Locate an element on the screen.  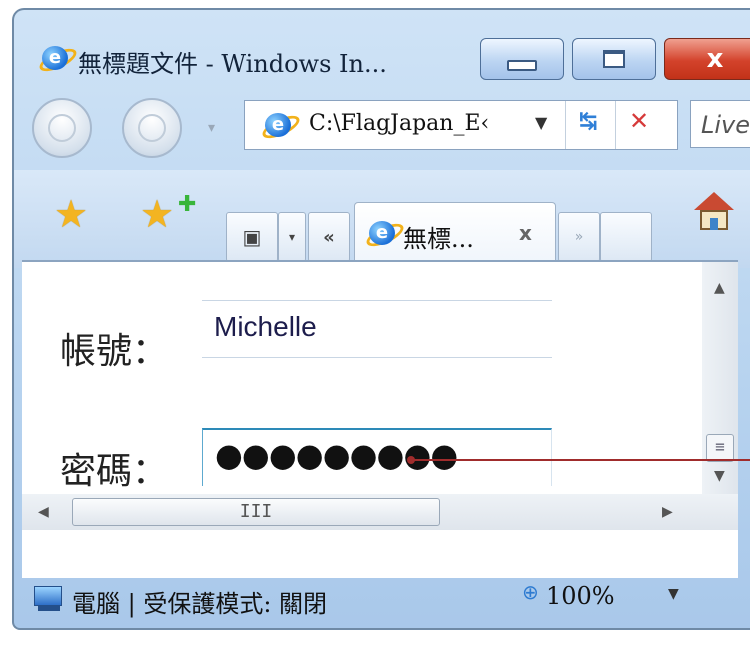
zoom-icon: ⊕ is located at coordinates (530, 592).